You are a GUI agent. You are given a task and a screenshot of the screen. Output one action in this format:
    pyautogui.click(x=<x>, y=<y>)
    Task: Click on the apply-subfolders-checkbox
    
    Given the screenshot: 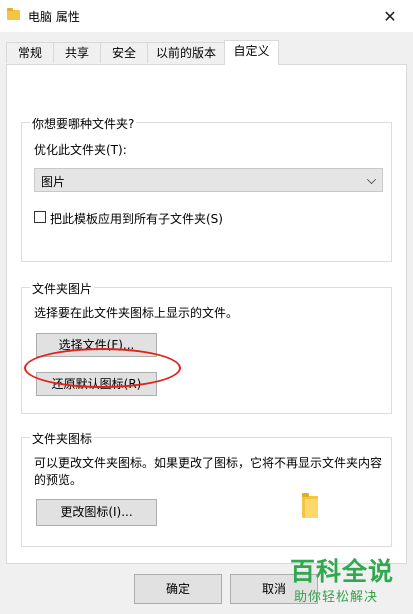 What is the action you would take?
    pyautogui.click(x=40, y=217)
    